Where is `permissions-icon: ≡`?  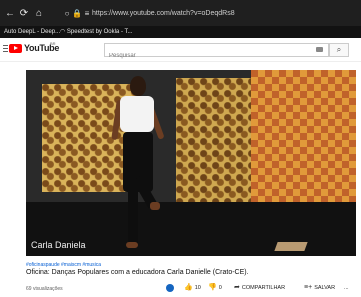 permissions-icon: ≡ is located at coordinates (87, 14).